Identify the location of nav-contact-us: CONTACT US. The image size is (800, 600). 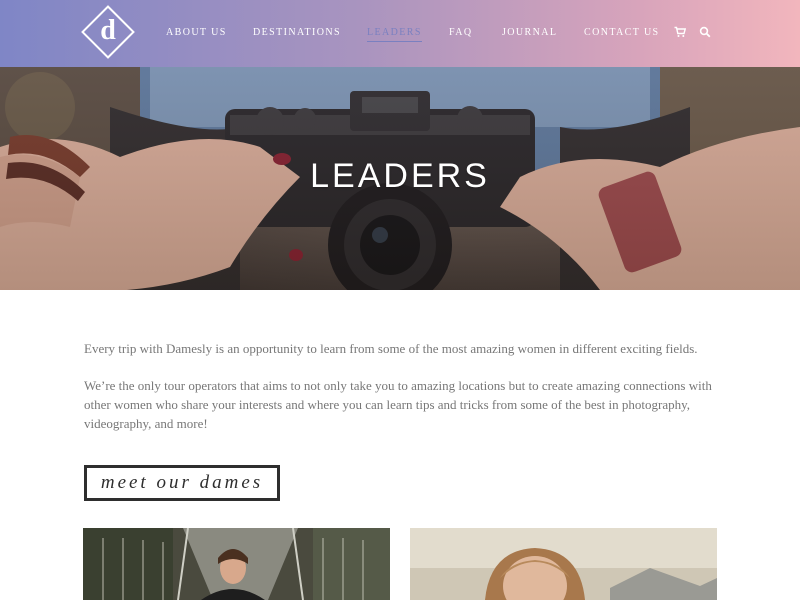
(622, 33).